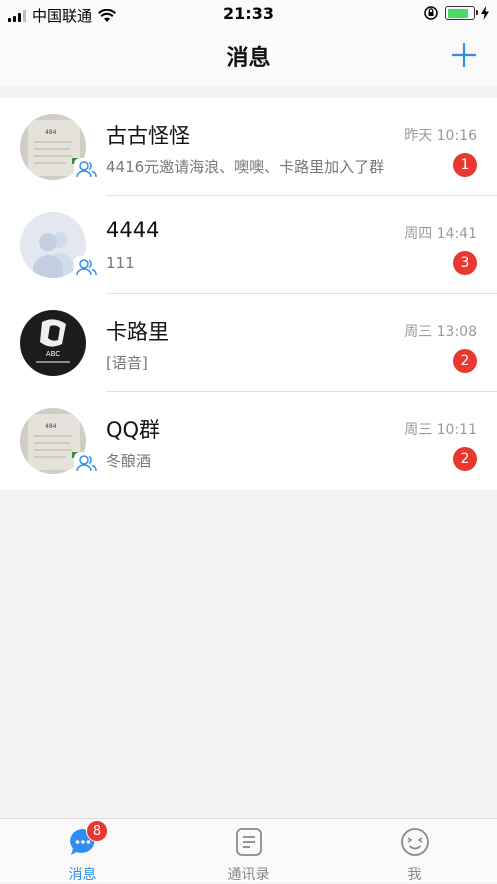 The image size is (497, 884). What do you see at coordinates (248, 842) in the screenshot?
I see `contacts-icon` at bounding box center [248, 842].